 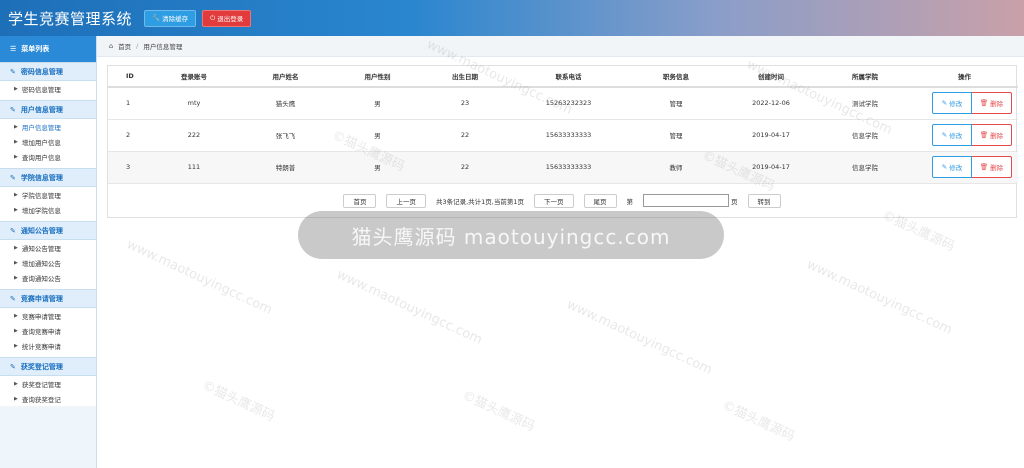 I want to click on group-label: 学院信息管理, so click(x=41, y=177).